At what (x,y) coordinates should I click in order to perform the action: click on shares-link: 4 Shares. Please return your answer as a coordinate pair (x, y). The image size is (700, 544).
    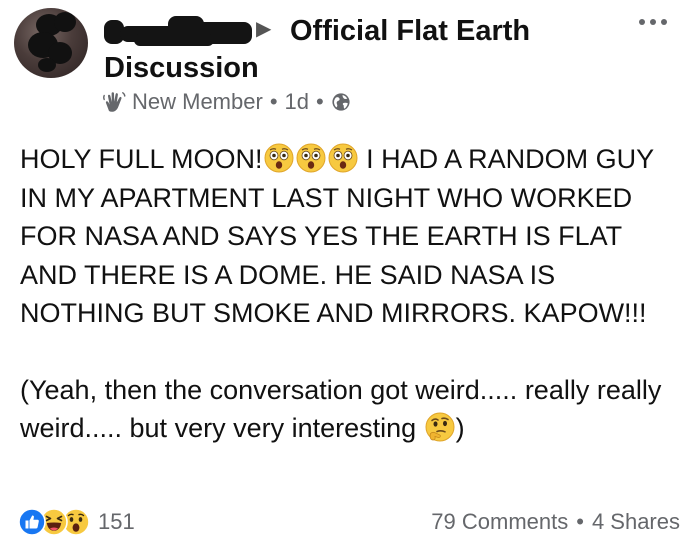
    Looking at the image, I should click on (636, 522).